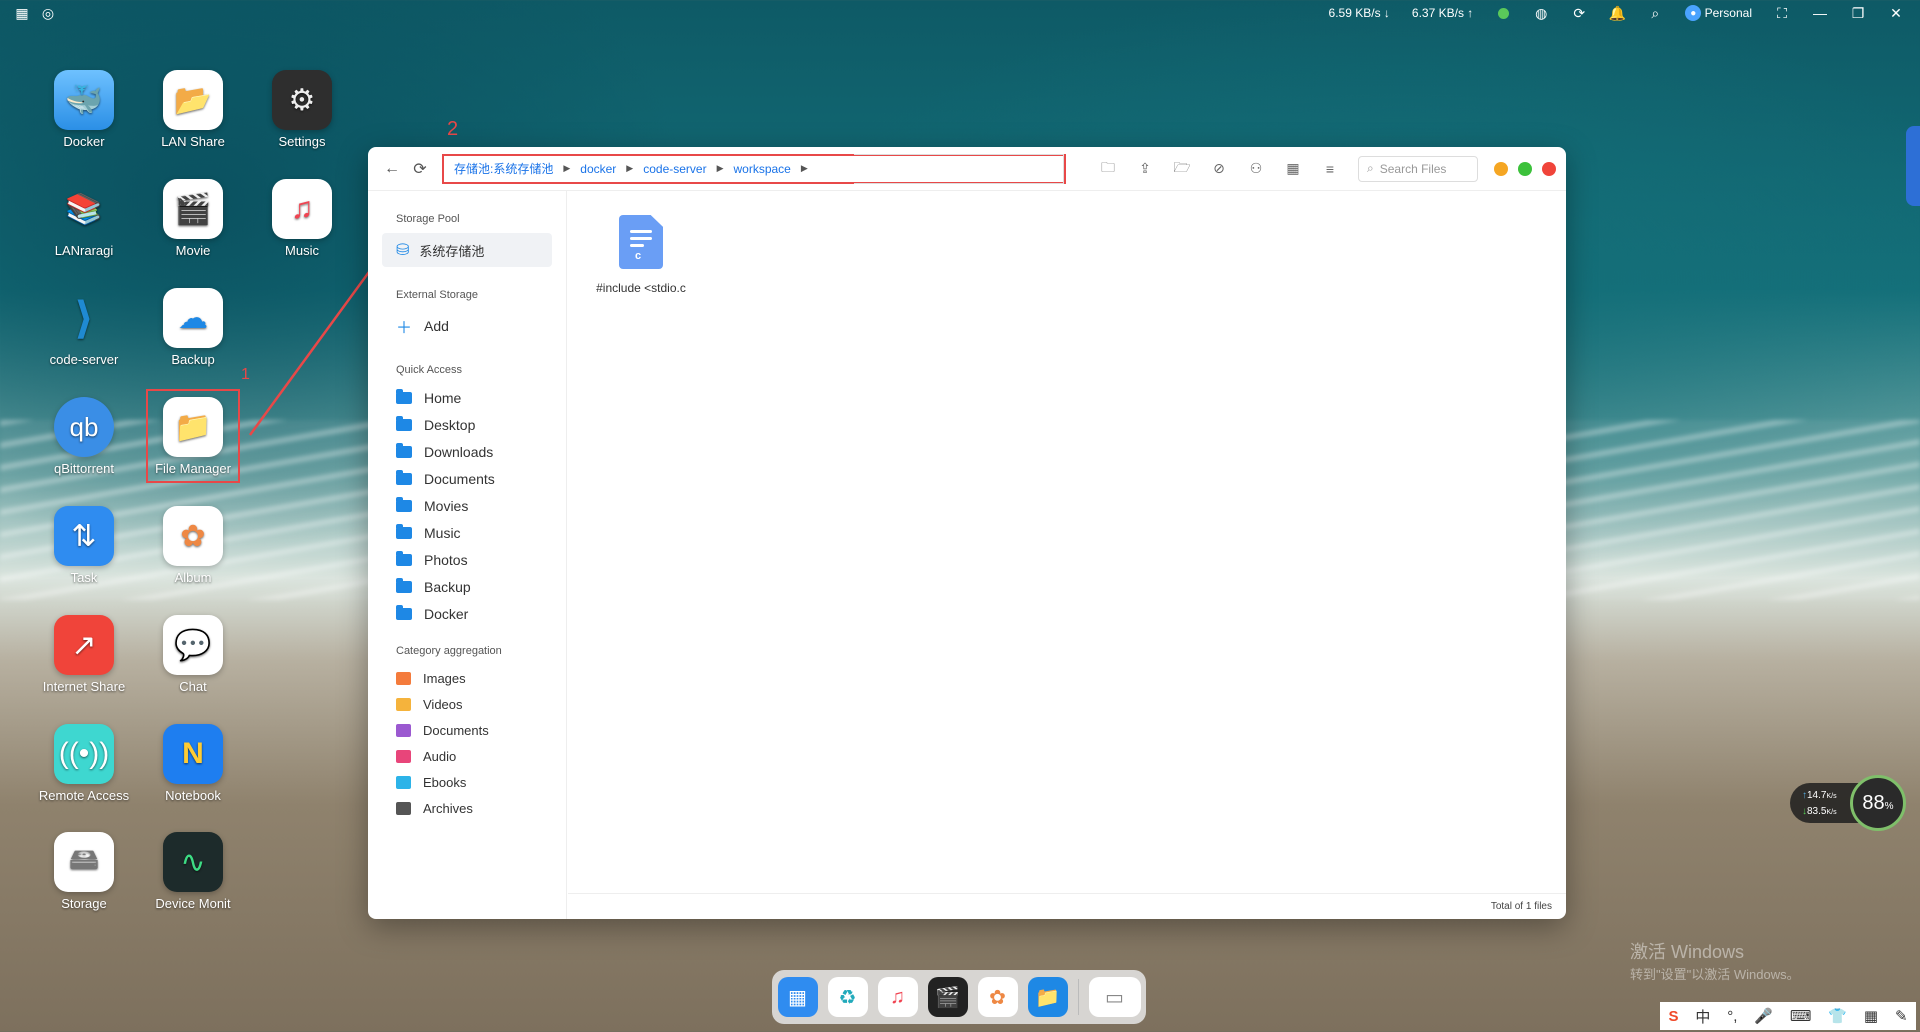  What do you see at coordinates (598, 169) in the screenshot?
I see `breadcrumb-item: docker` at bounding box center [598, 169].